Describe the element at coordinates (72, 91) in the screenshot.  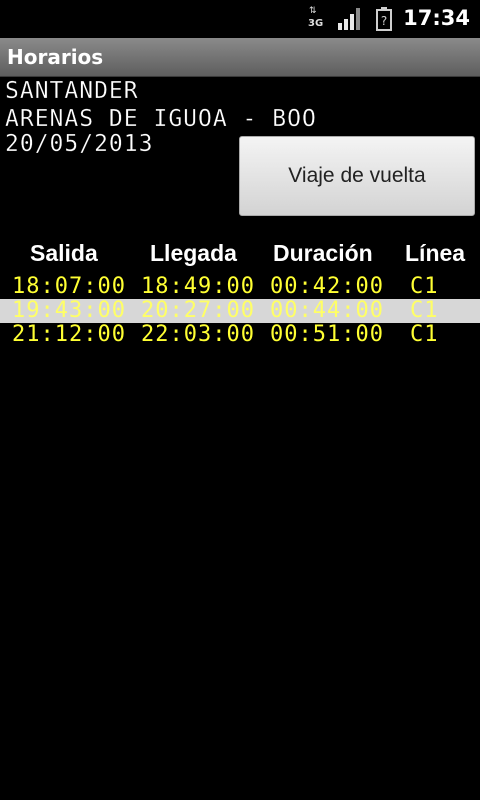
I see `route-origin: SANTANDER` at that location.